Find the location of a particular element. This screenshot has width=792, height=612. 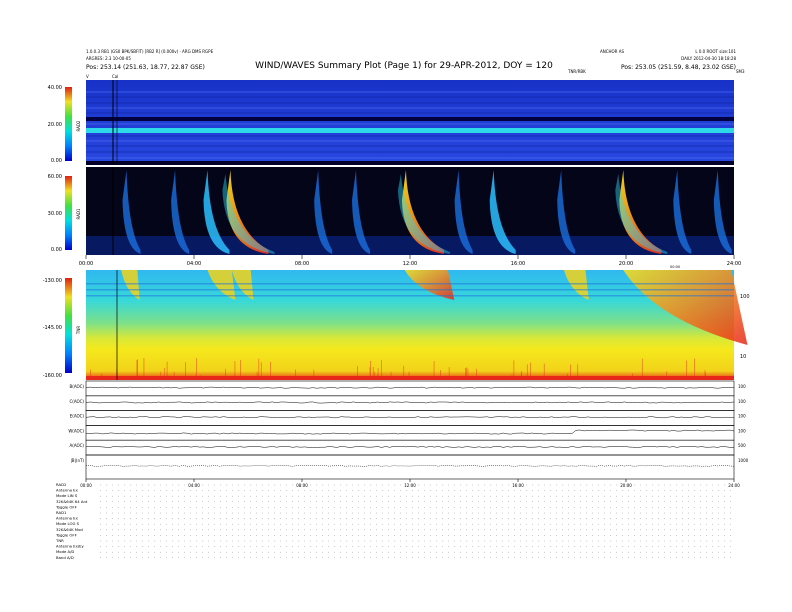

aux-xtick-label: 12:00 is located at coordinates (410, 485).